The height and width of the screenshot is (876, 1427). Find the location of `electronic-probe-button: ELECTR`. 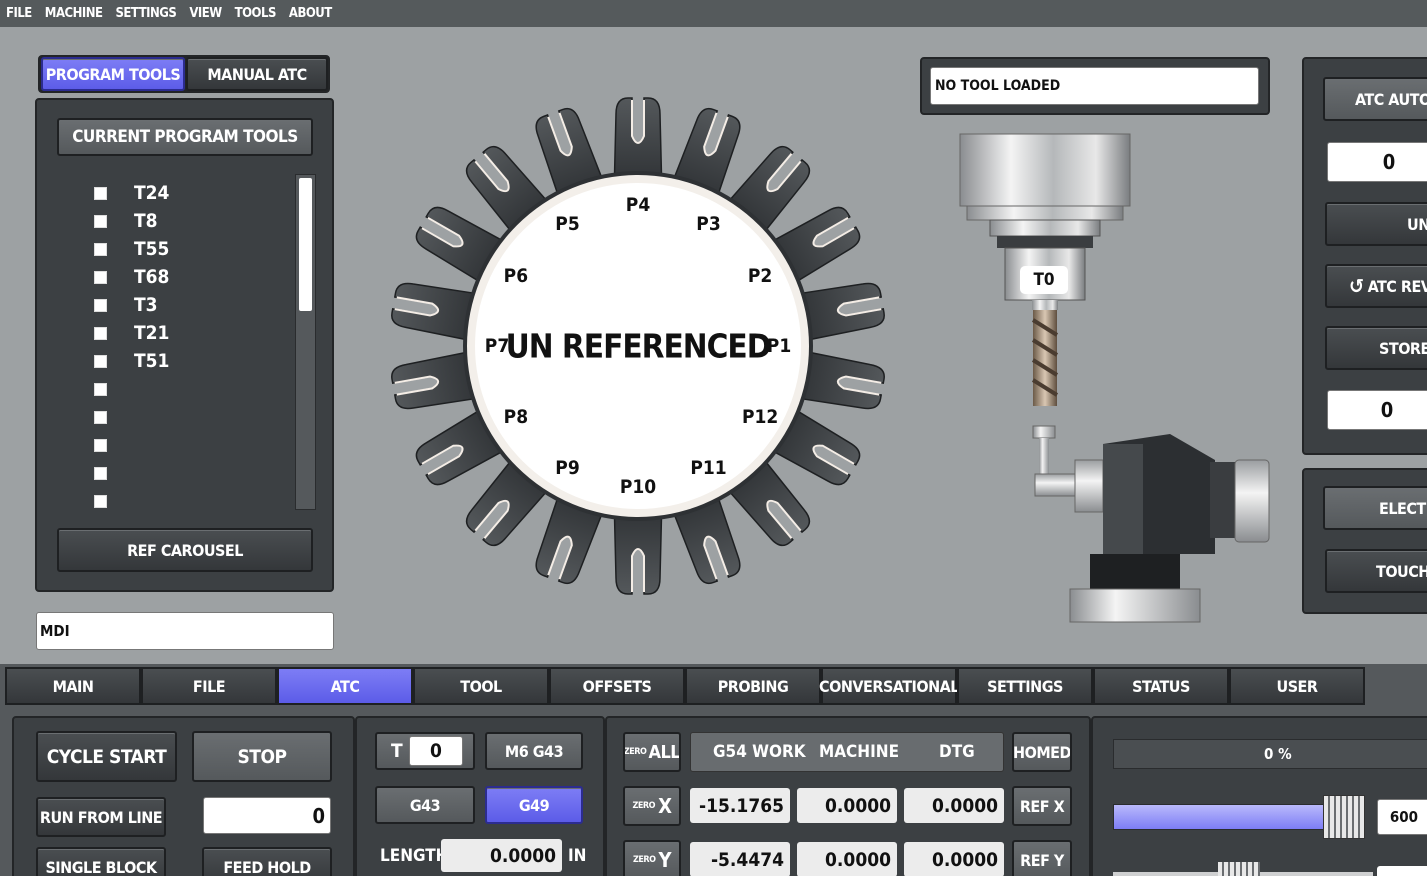

electronic-probe-button: ELECTR is located at coordinates (1375, 508).